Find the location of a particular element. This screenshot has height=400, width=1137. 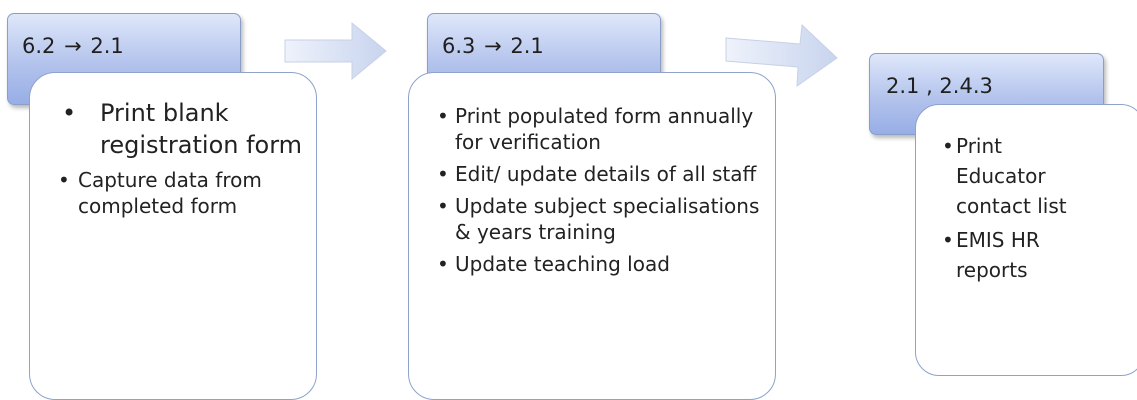

step-1-code-from: 6.2 is located at coordinates (39, 46).